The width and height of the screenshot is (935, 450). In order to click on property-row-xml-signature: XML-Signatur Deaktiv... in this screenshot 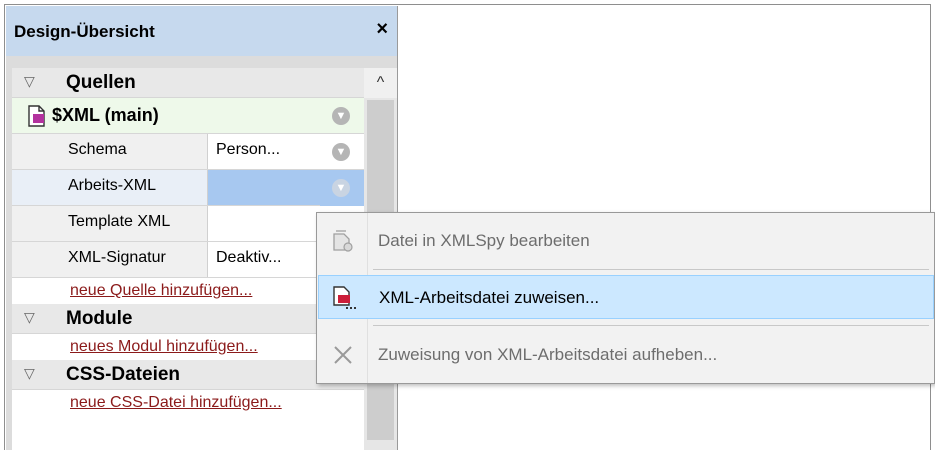, I will do `click(188, 260)`.